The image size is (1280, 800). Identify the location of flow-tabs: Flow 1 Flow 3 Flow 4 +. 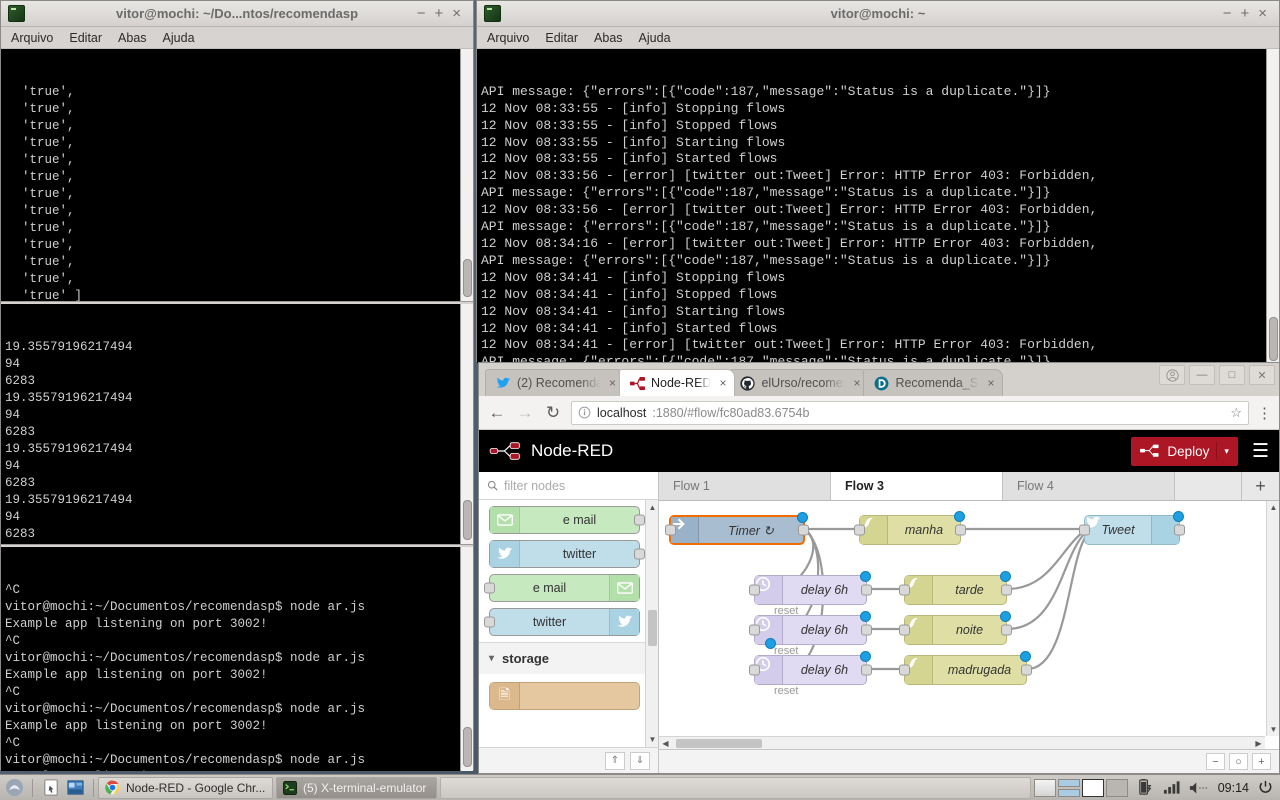
(969, 486).